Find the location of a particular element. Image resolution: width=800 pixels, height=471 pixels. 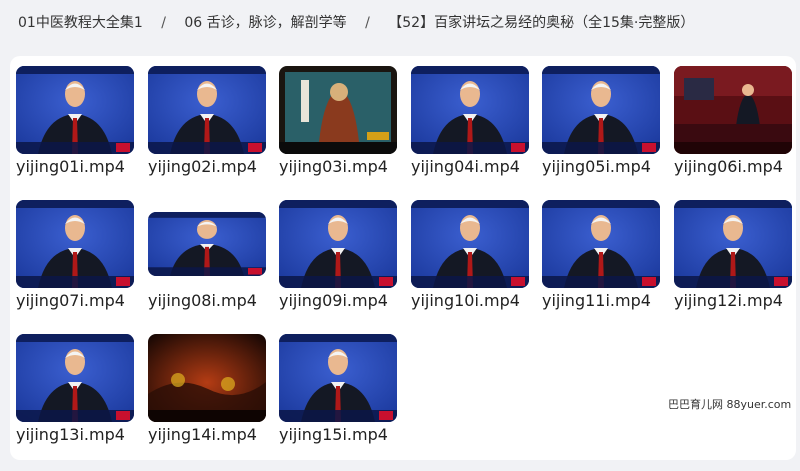

file-tile: yijing07i.mp4 is located at coordinates (75, 250).